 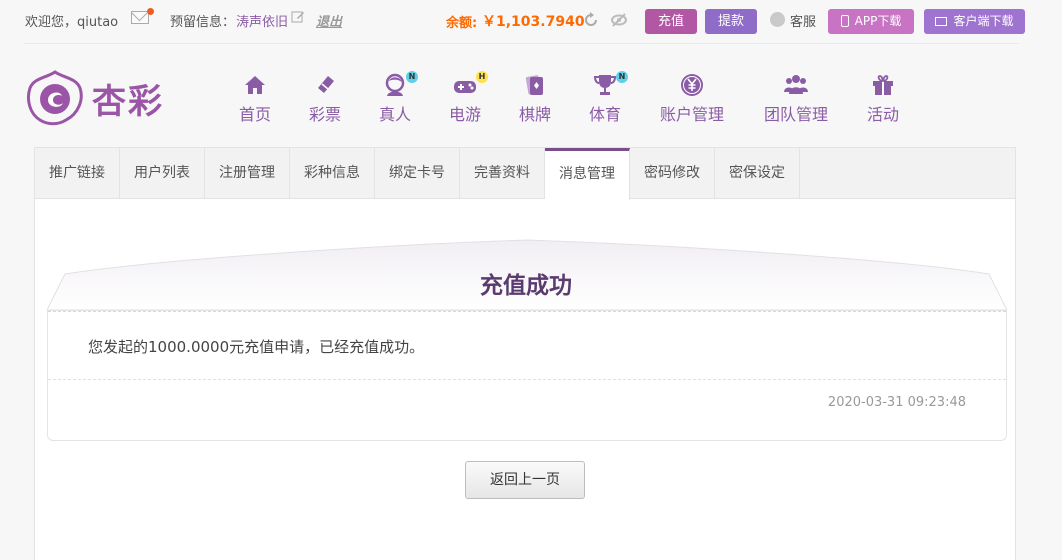 I want to click on nav-label-chess-cards: 棋牌, so click(x=534, y=114).